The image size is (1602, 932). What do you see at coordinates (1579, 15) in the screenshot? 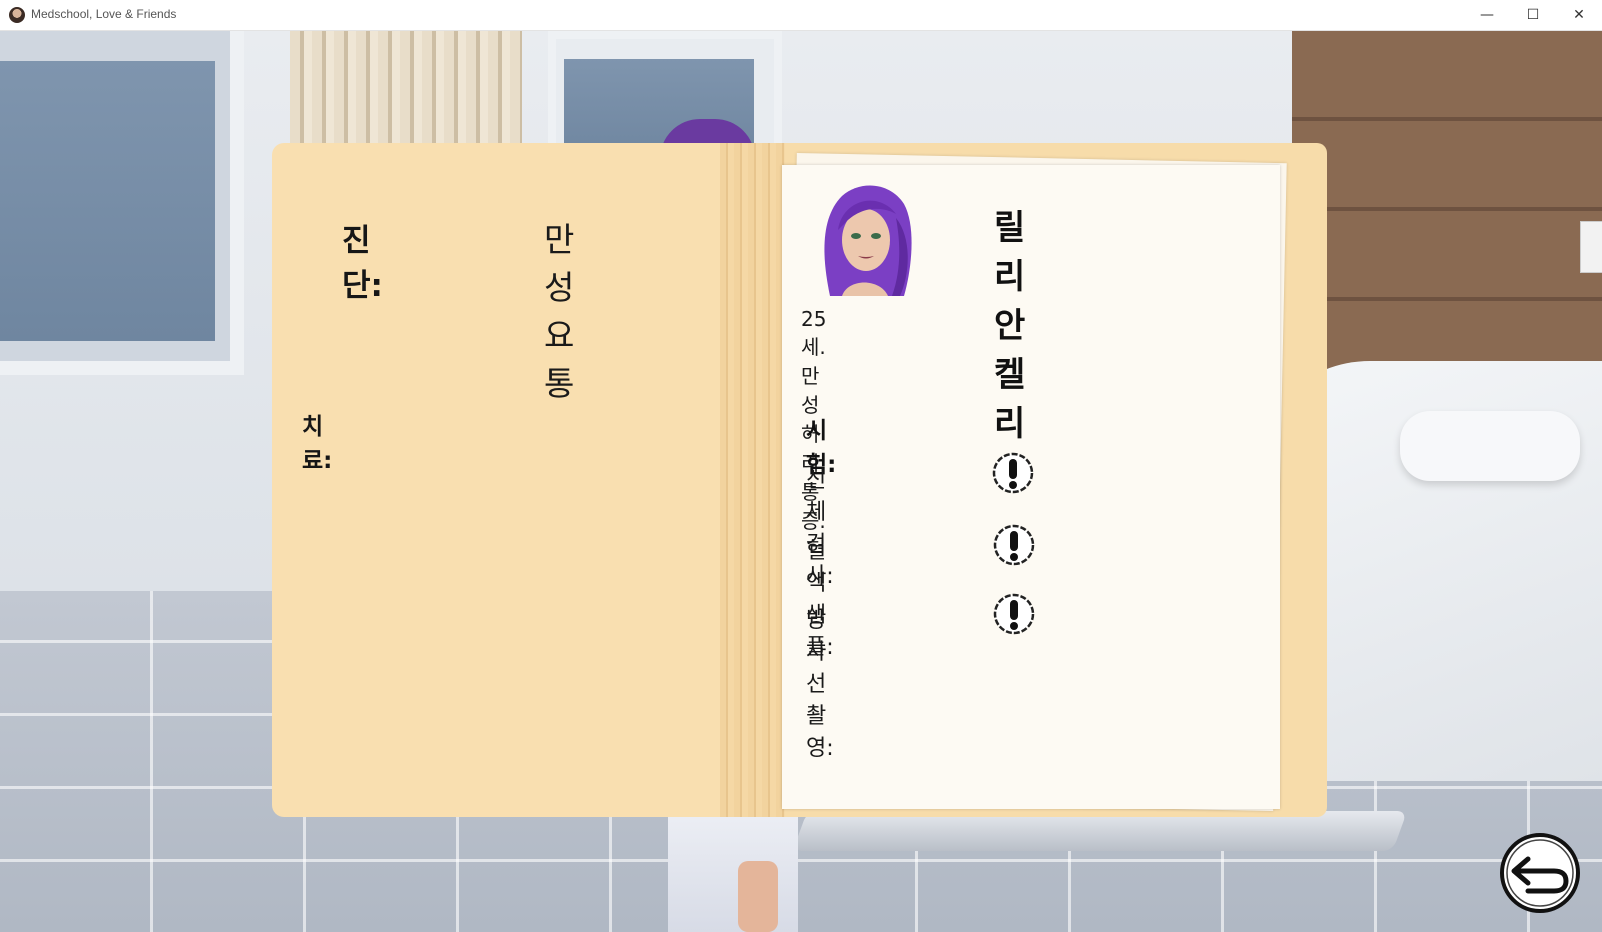
I see `close-button: ✕` at bounding box center [1579, 15].